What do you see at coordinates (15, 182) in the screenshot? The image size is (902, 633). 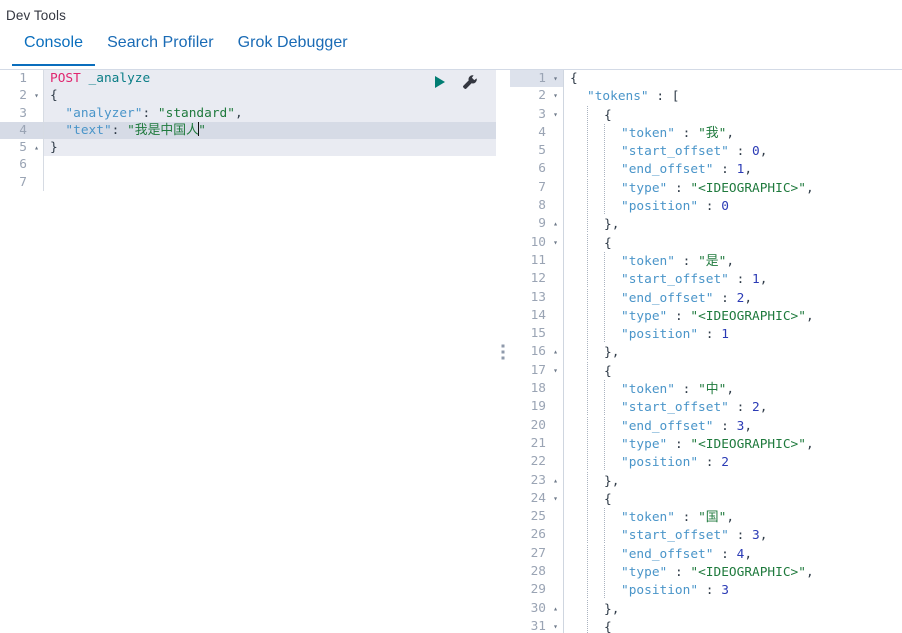 I see `request-line-number: 7` at bounding box center [15, 182].